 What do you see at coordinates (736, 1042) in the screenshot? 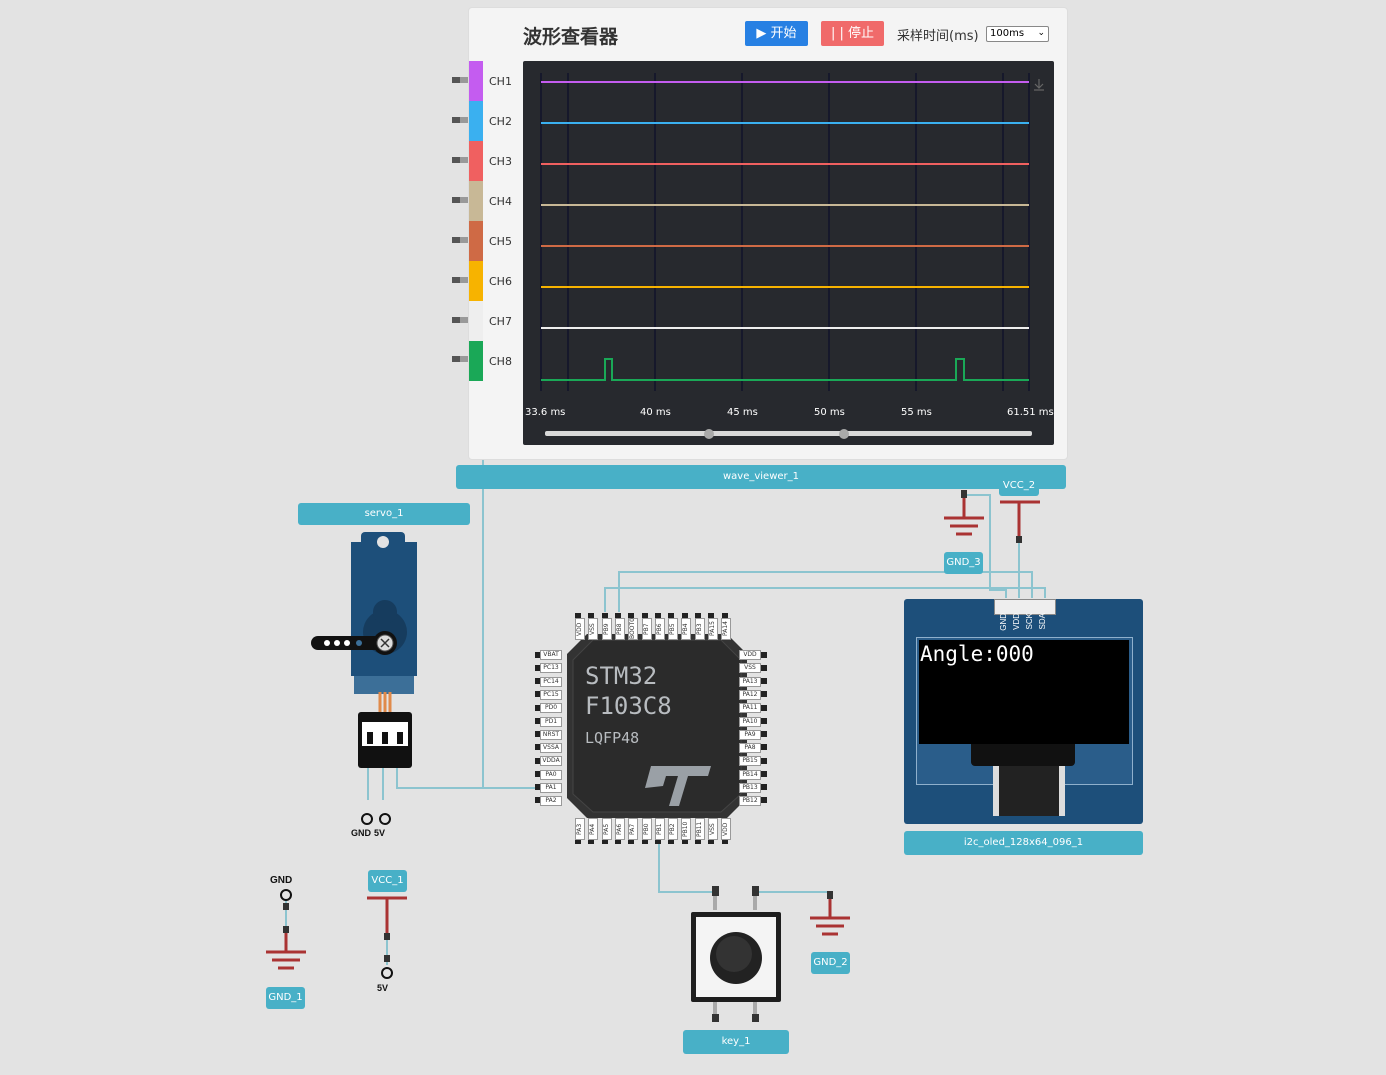
I see `key-name-label: key_1` at bounding box center [736, 1042].